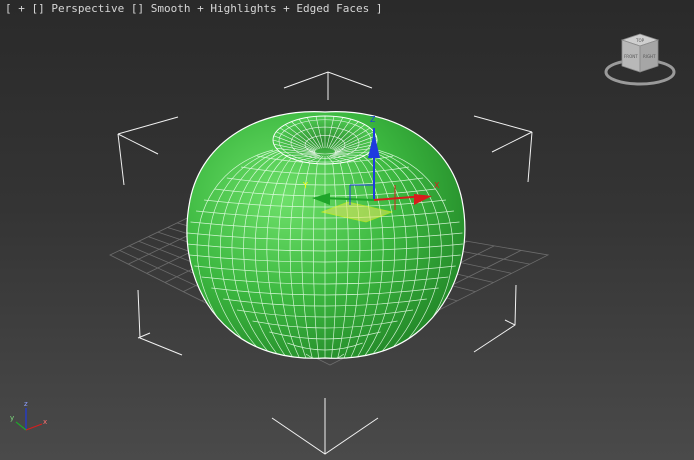 The width and height of the screenshot is (694, 460). I want to click on viewcube: TOP FRONT RIGHT, so click(640, 60).